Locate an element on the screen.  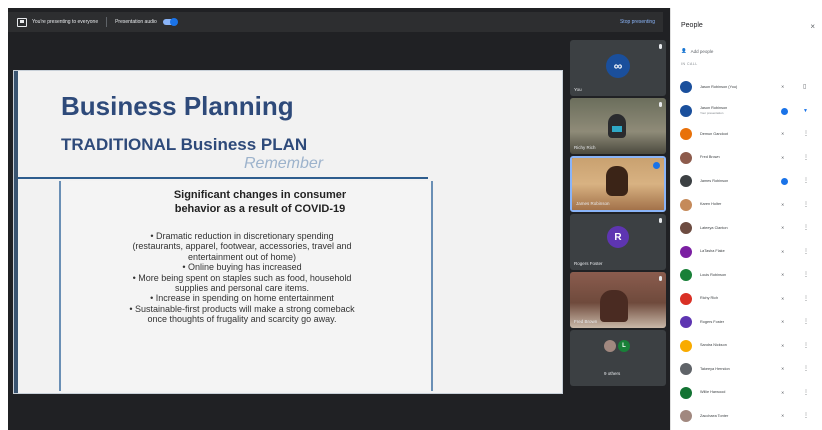
list-item: Willie Harwood ✕ ⋮ is located at coordinates (746, 393).